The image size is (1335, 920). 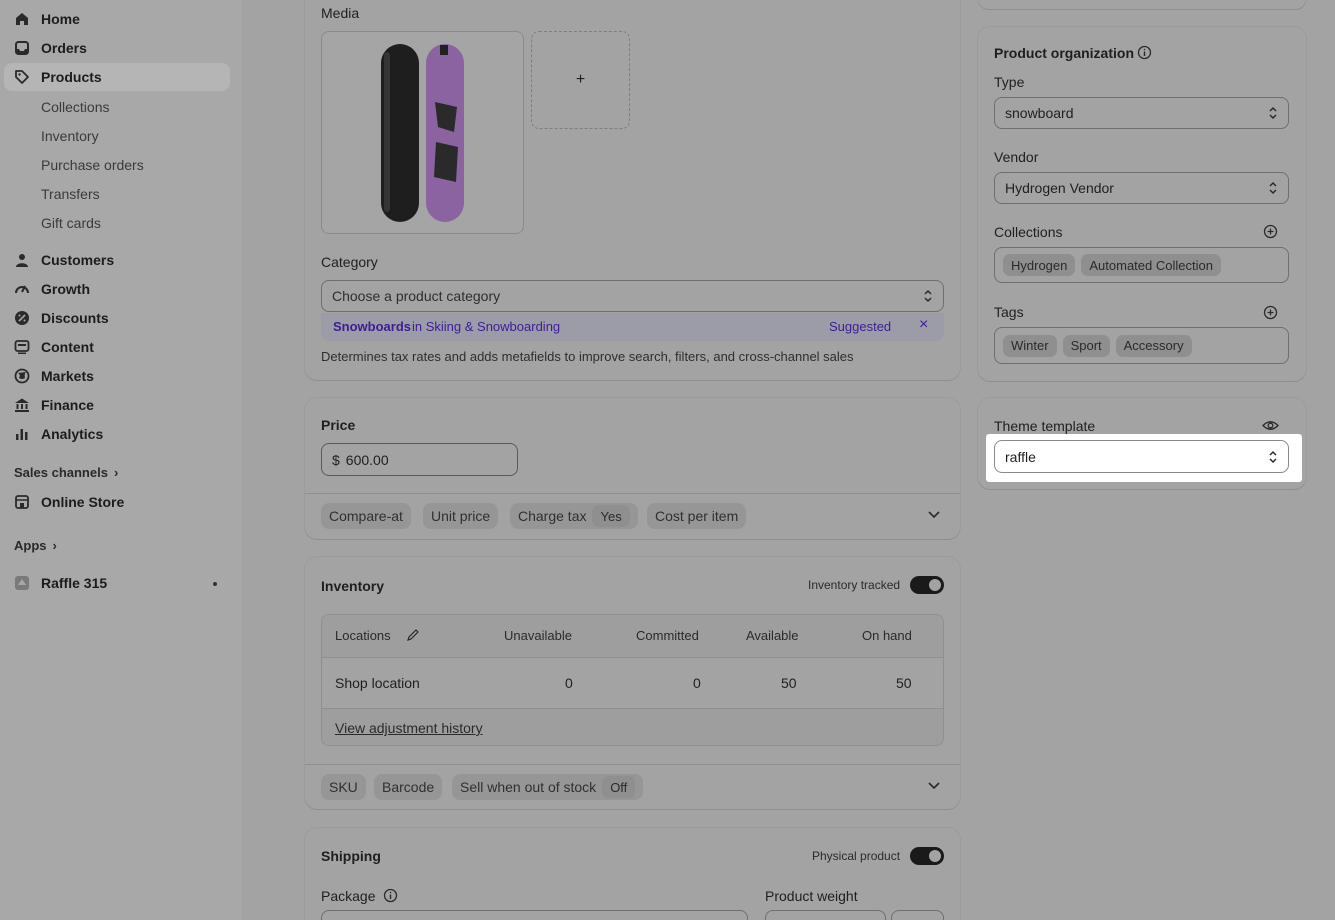 What do you see at coordinates (856, 856) in the screenshot?
I see `physical-product-label: Physical product` at bounding box center [856, 856].